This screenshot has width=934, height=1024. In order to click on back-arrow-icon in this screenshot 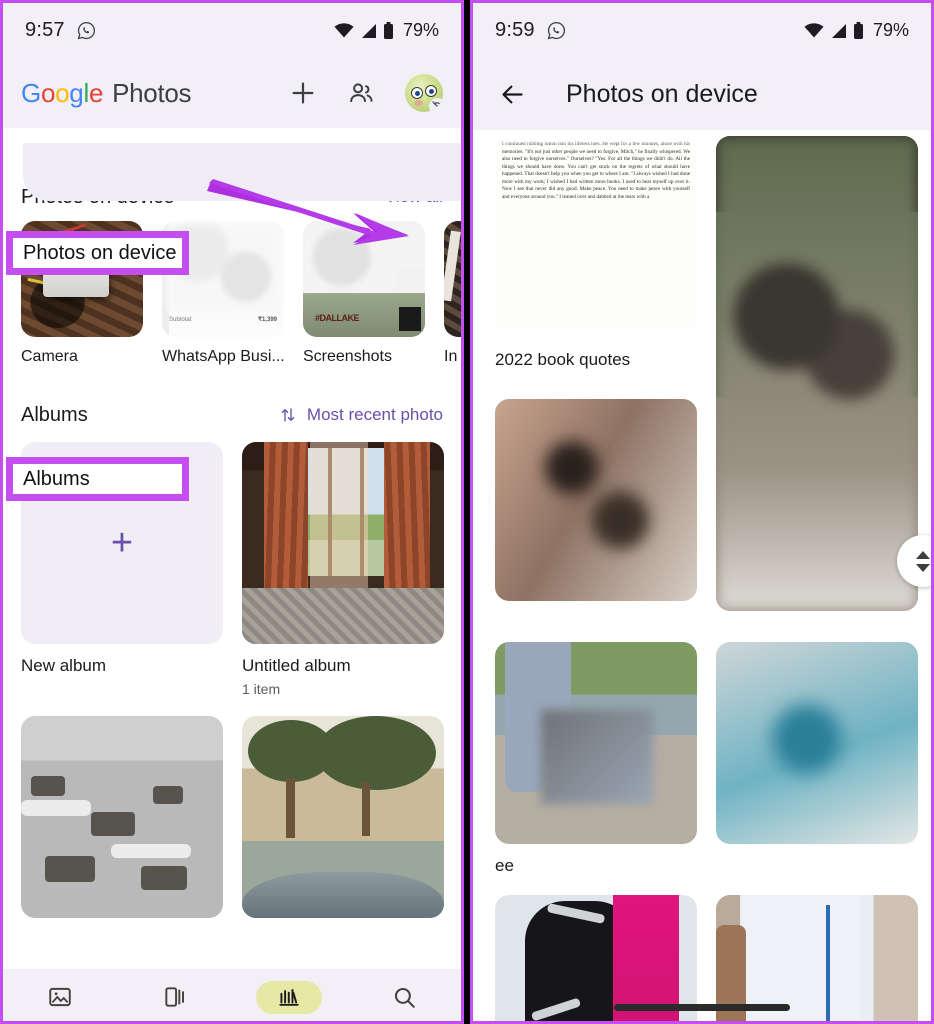, I will do `click(512, 94)`.